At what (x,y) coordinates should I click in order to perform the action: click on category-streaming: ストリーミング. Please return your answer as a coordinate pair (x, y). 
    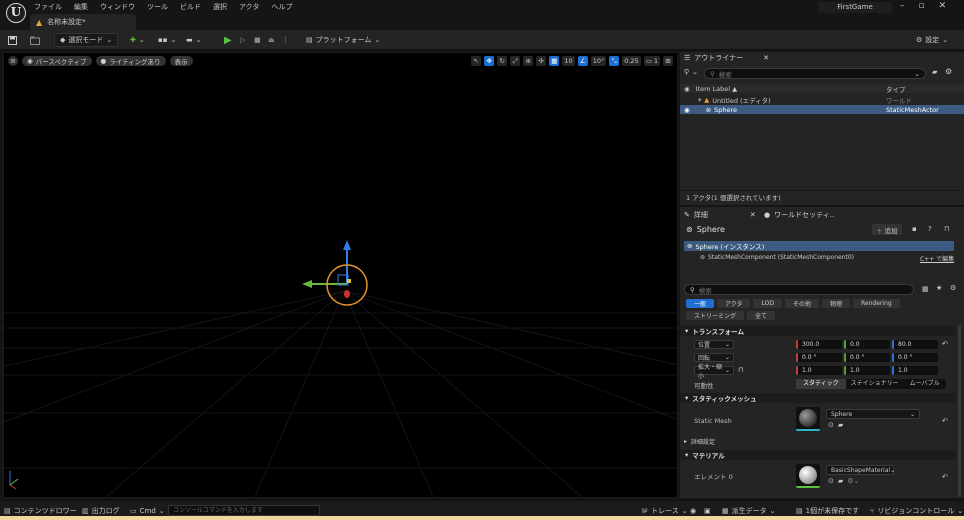
    Looking at the image, I should click on (715, 315).